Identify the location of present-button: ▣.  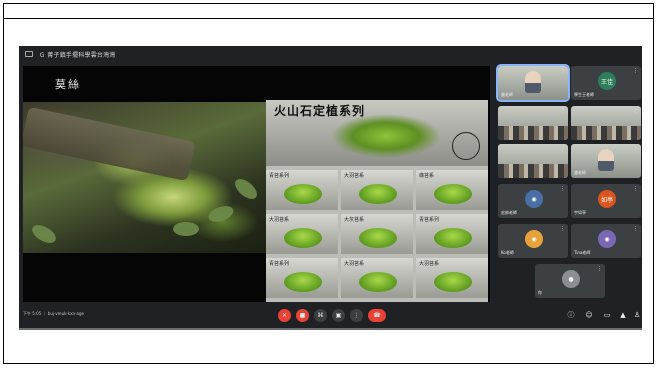
(338, 315).